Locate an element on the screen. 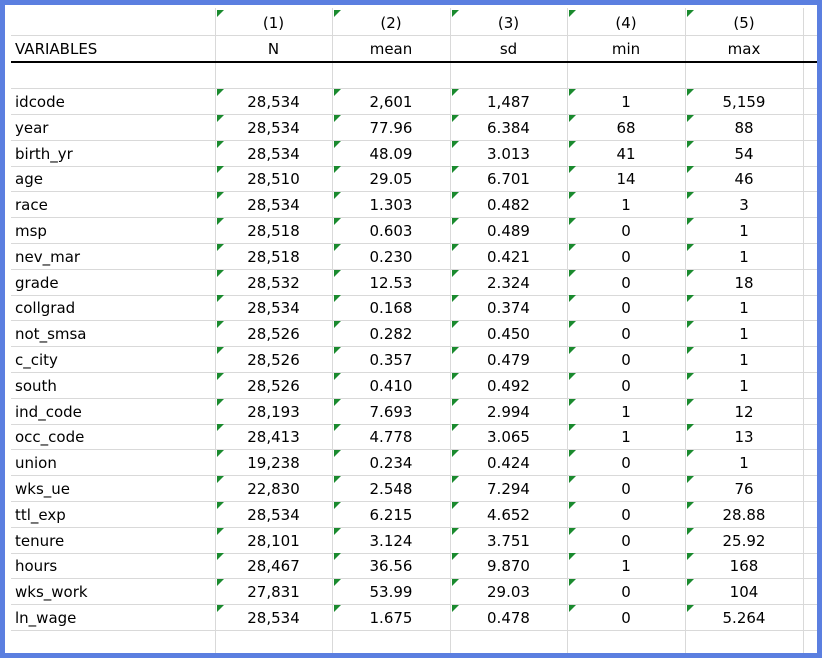 This screenshot has height=658, width=822. value-cell: 5,159 is located at coordinates (744, 101).